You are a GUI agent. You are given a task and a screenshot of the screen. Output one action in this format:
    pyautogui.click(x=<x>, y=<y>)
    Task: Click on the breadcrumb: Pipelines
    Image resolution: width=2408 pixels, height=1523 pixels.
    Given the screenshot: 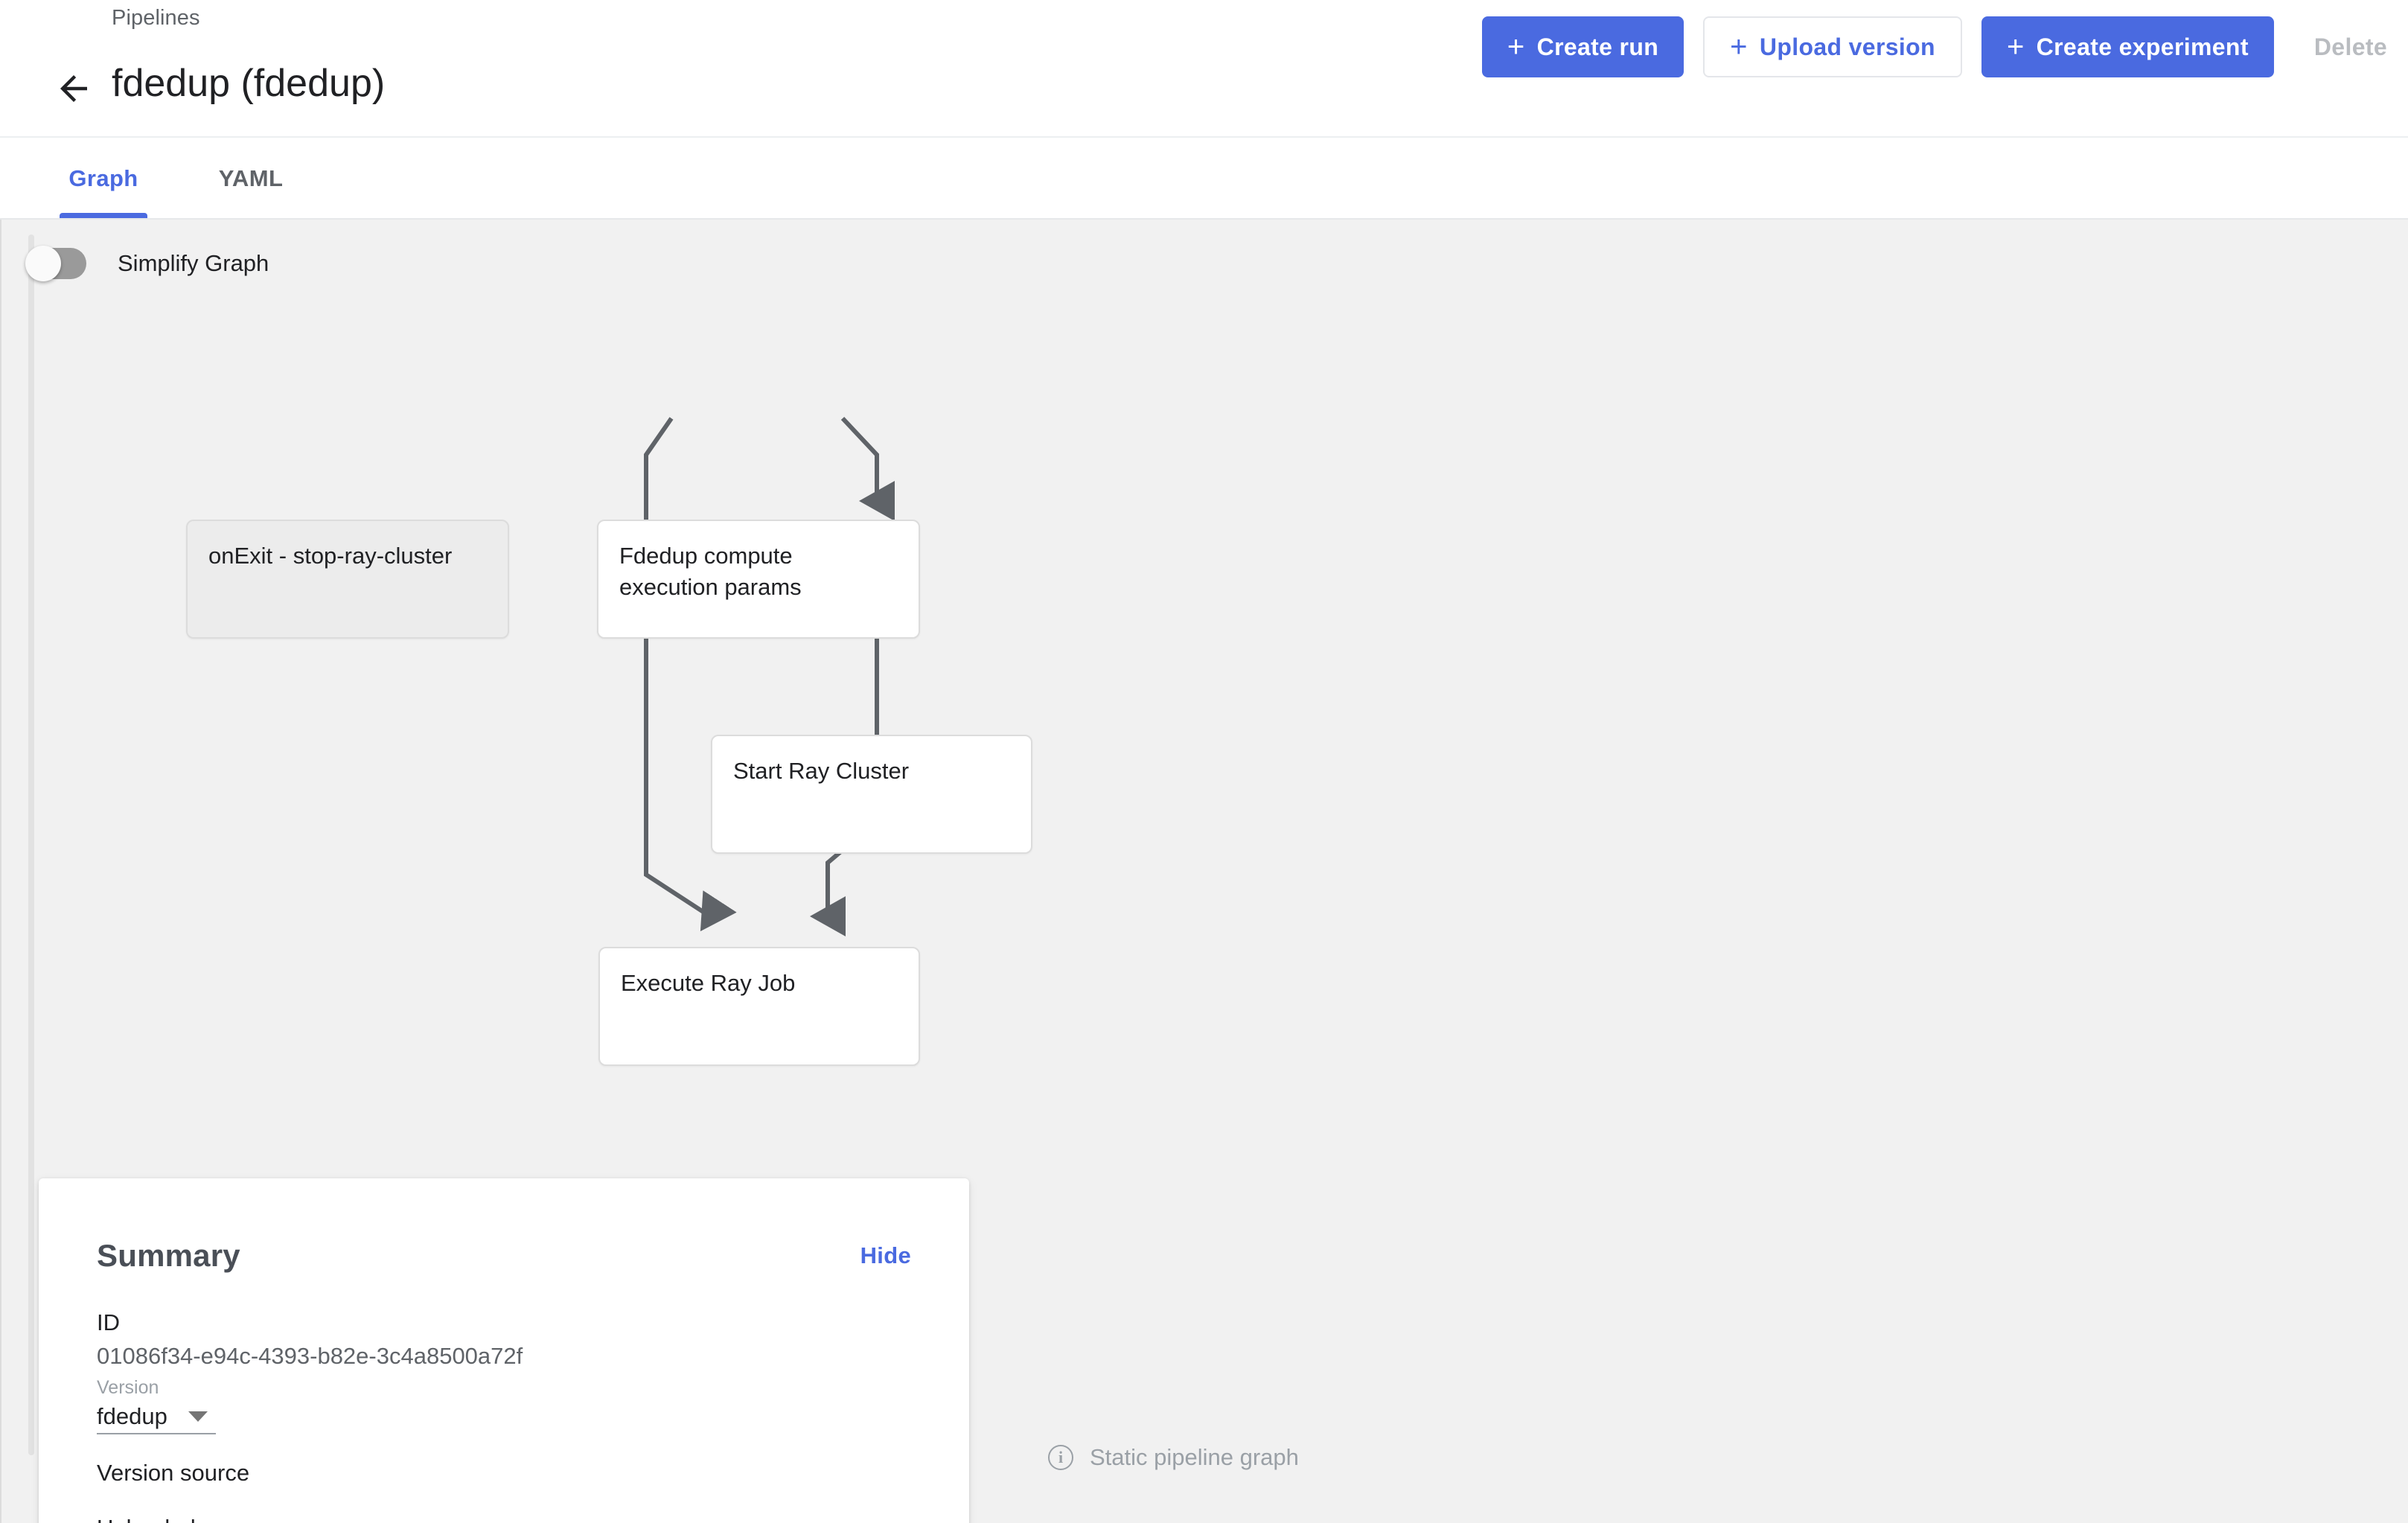 What is the action you would take?
    pyautogui.click(x=156, y=18)
    